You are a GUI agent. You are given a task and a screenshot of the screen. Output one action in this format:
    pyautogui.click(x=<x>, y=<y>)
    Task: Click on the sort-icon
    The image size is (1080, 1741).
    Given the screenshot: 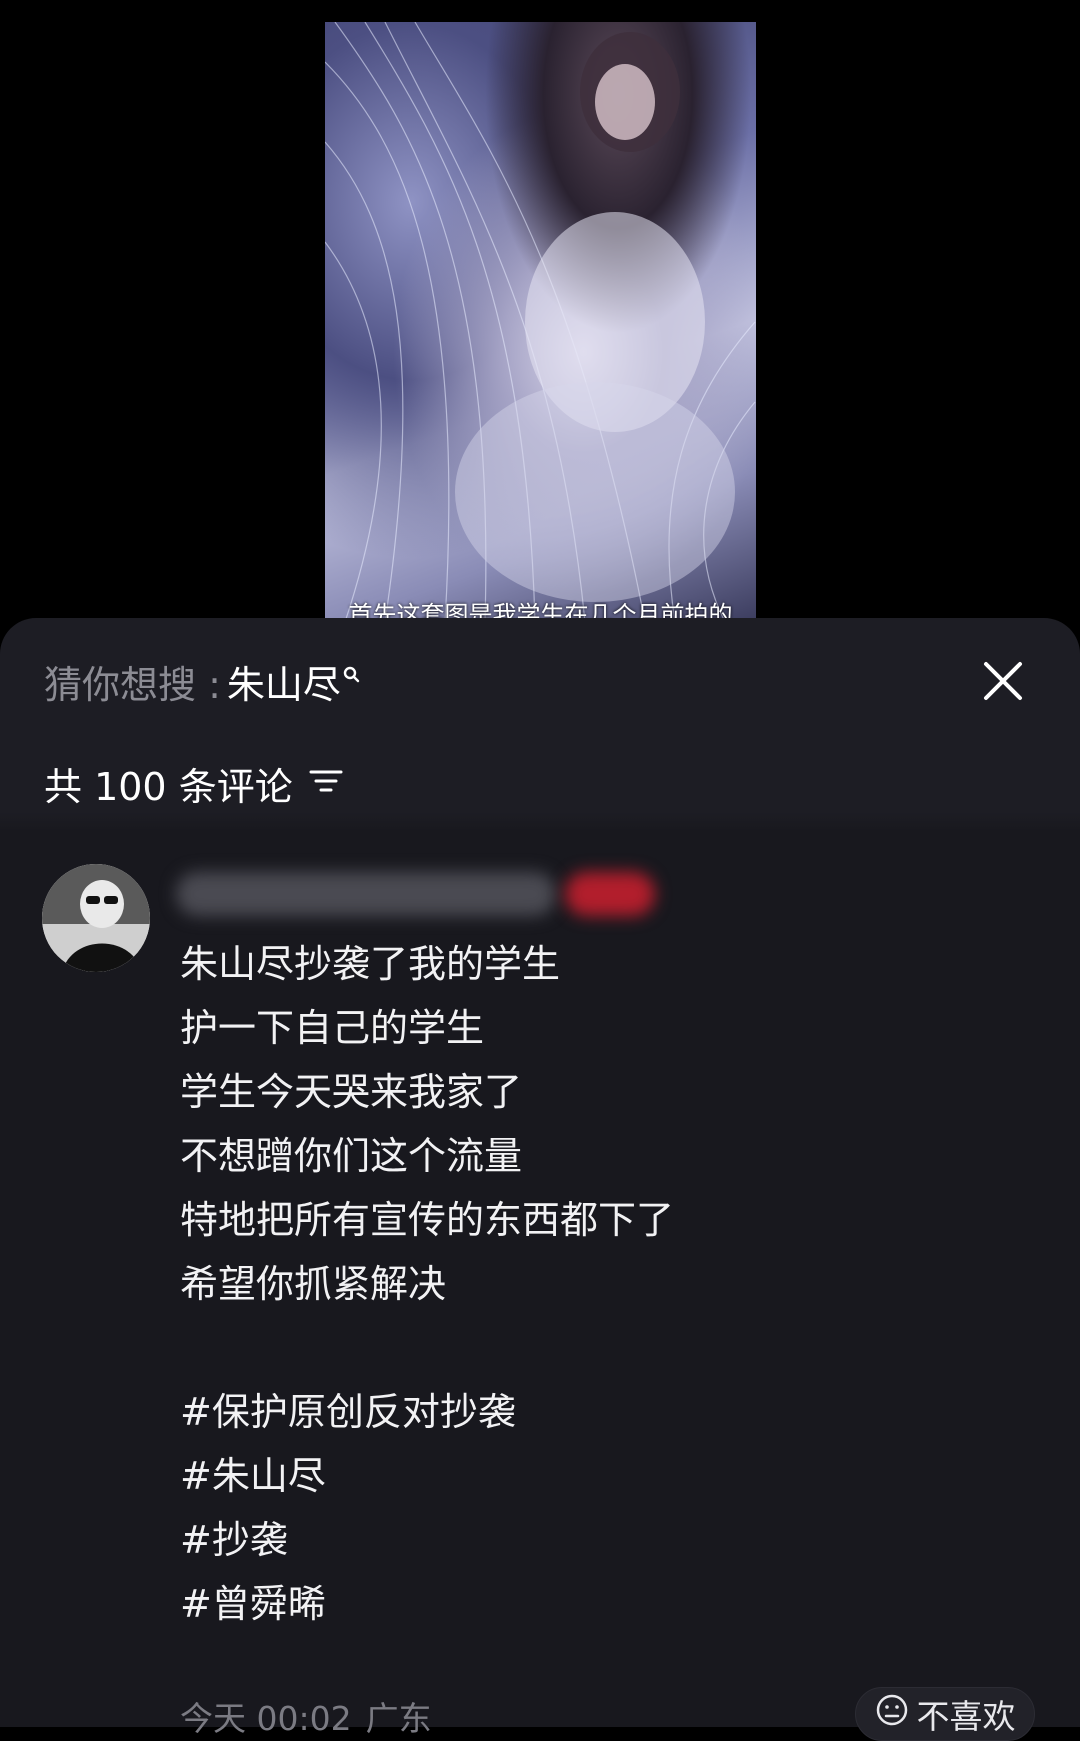 What is the action you would take?
    pyautogui.click(x=326, y=783)
    